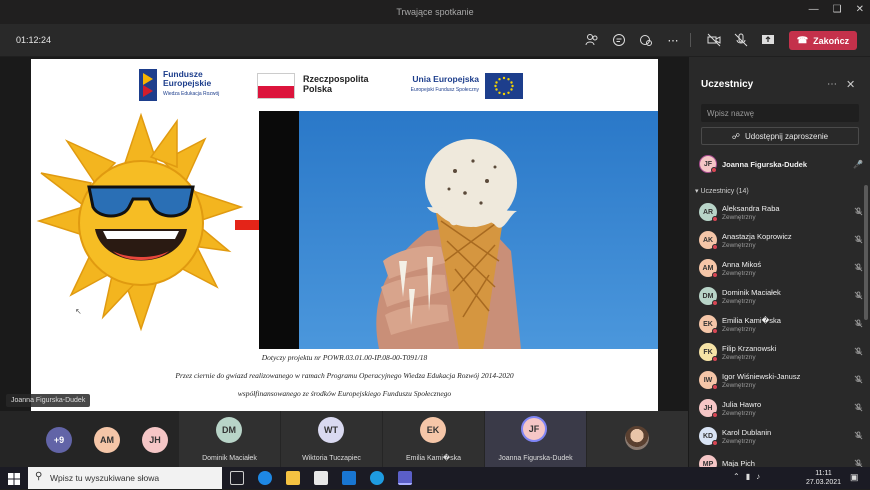  I want to click on participant-search-input: Wpisz nazwę, so click(780, 113).